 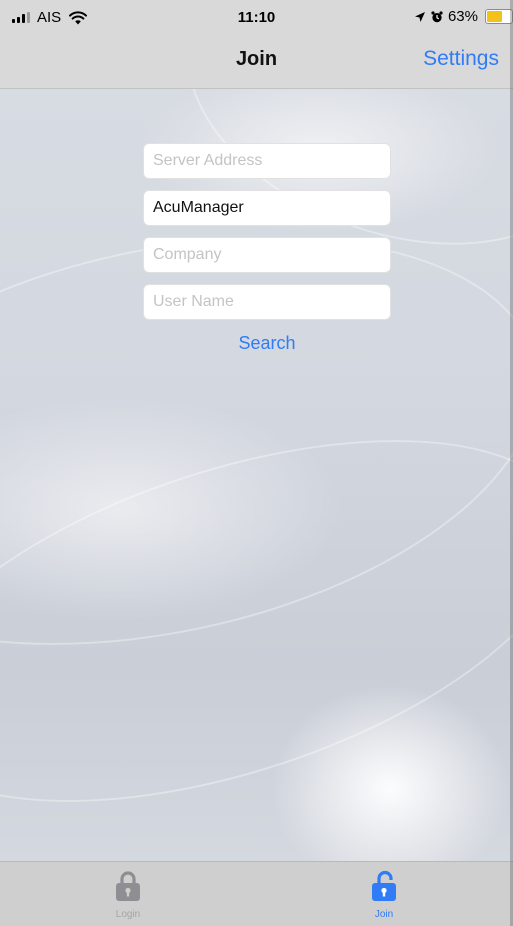 I want to click on status-right: 63%, so click(x=463, y=16).